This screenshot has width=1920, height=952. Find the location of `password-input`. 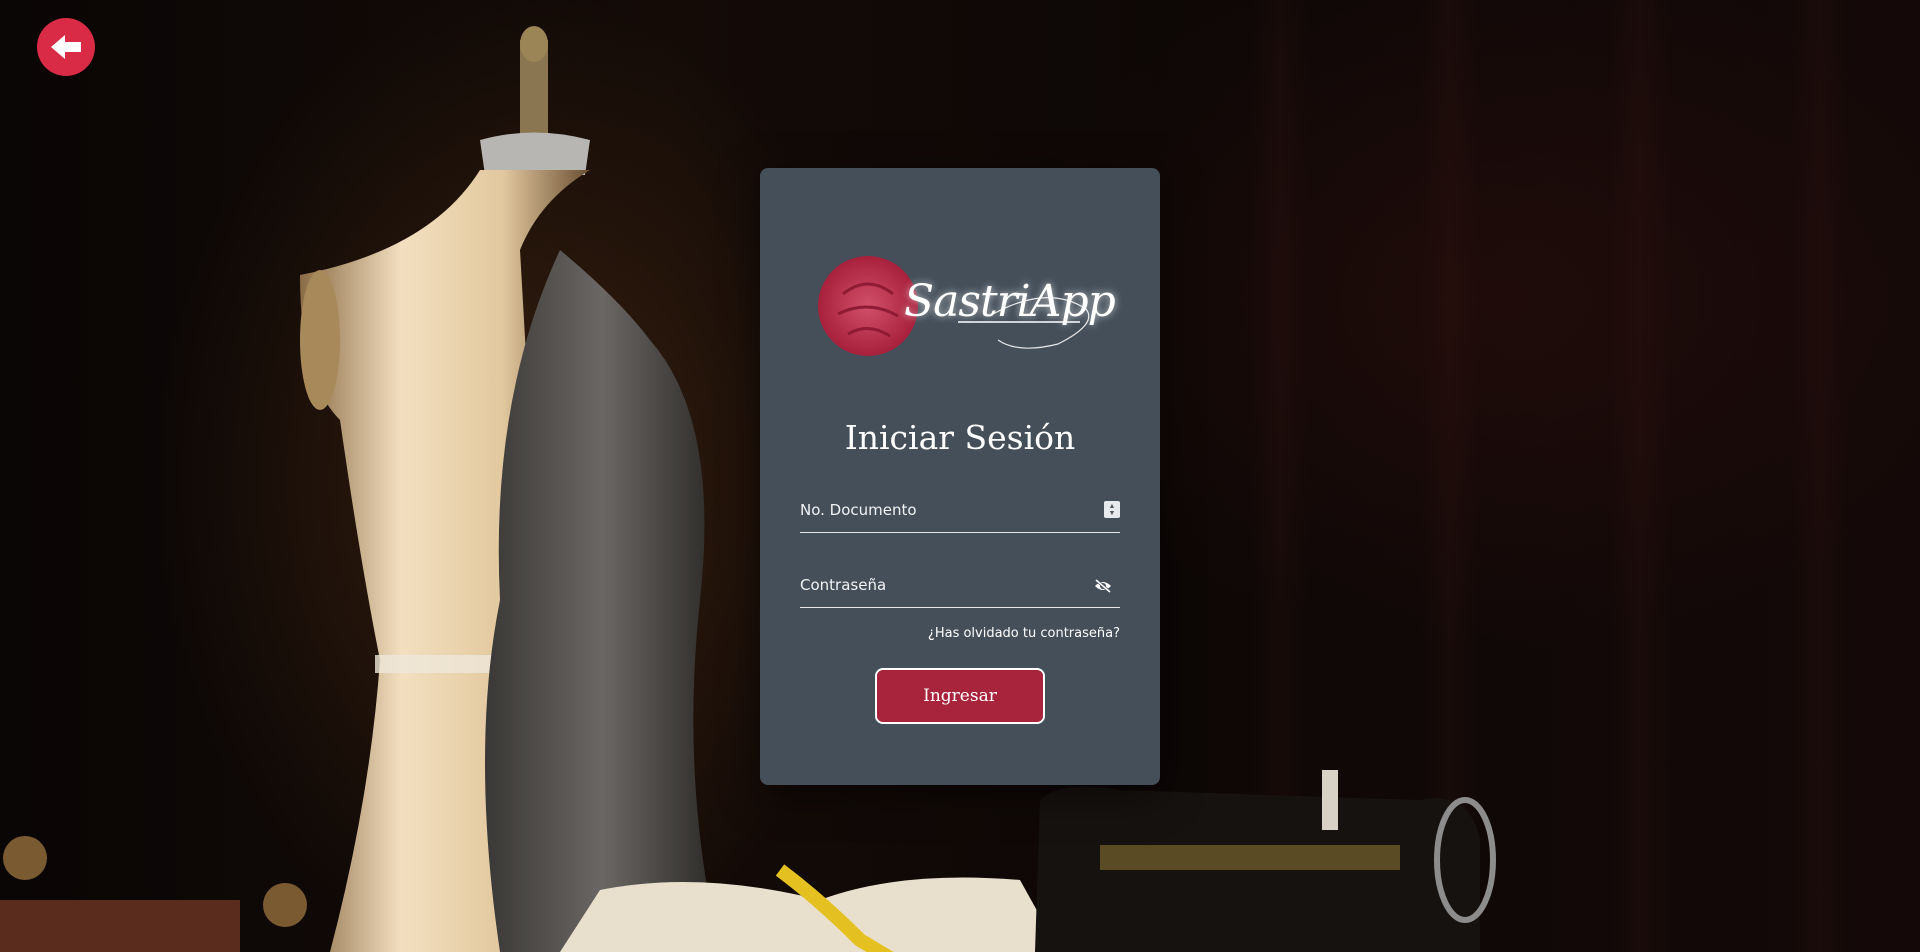

password-input is located at coordinates (940, 585).